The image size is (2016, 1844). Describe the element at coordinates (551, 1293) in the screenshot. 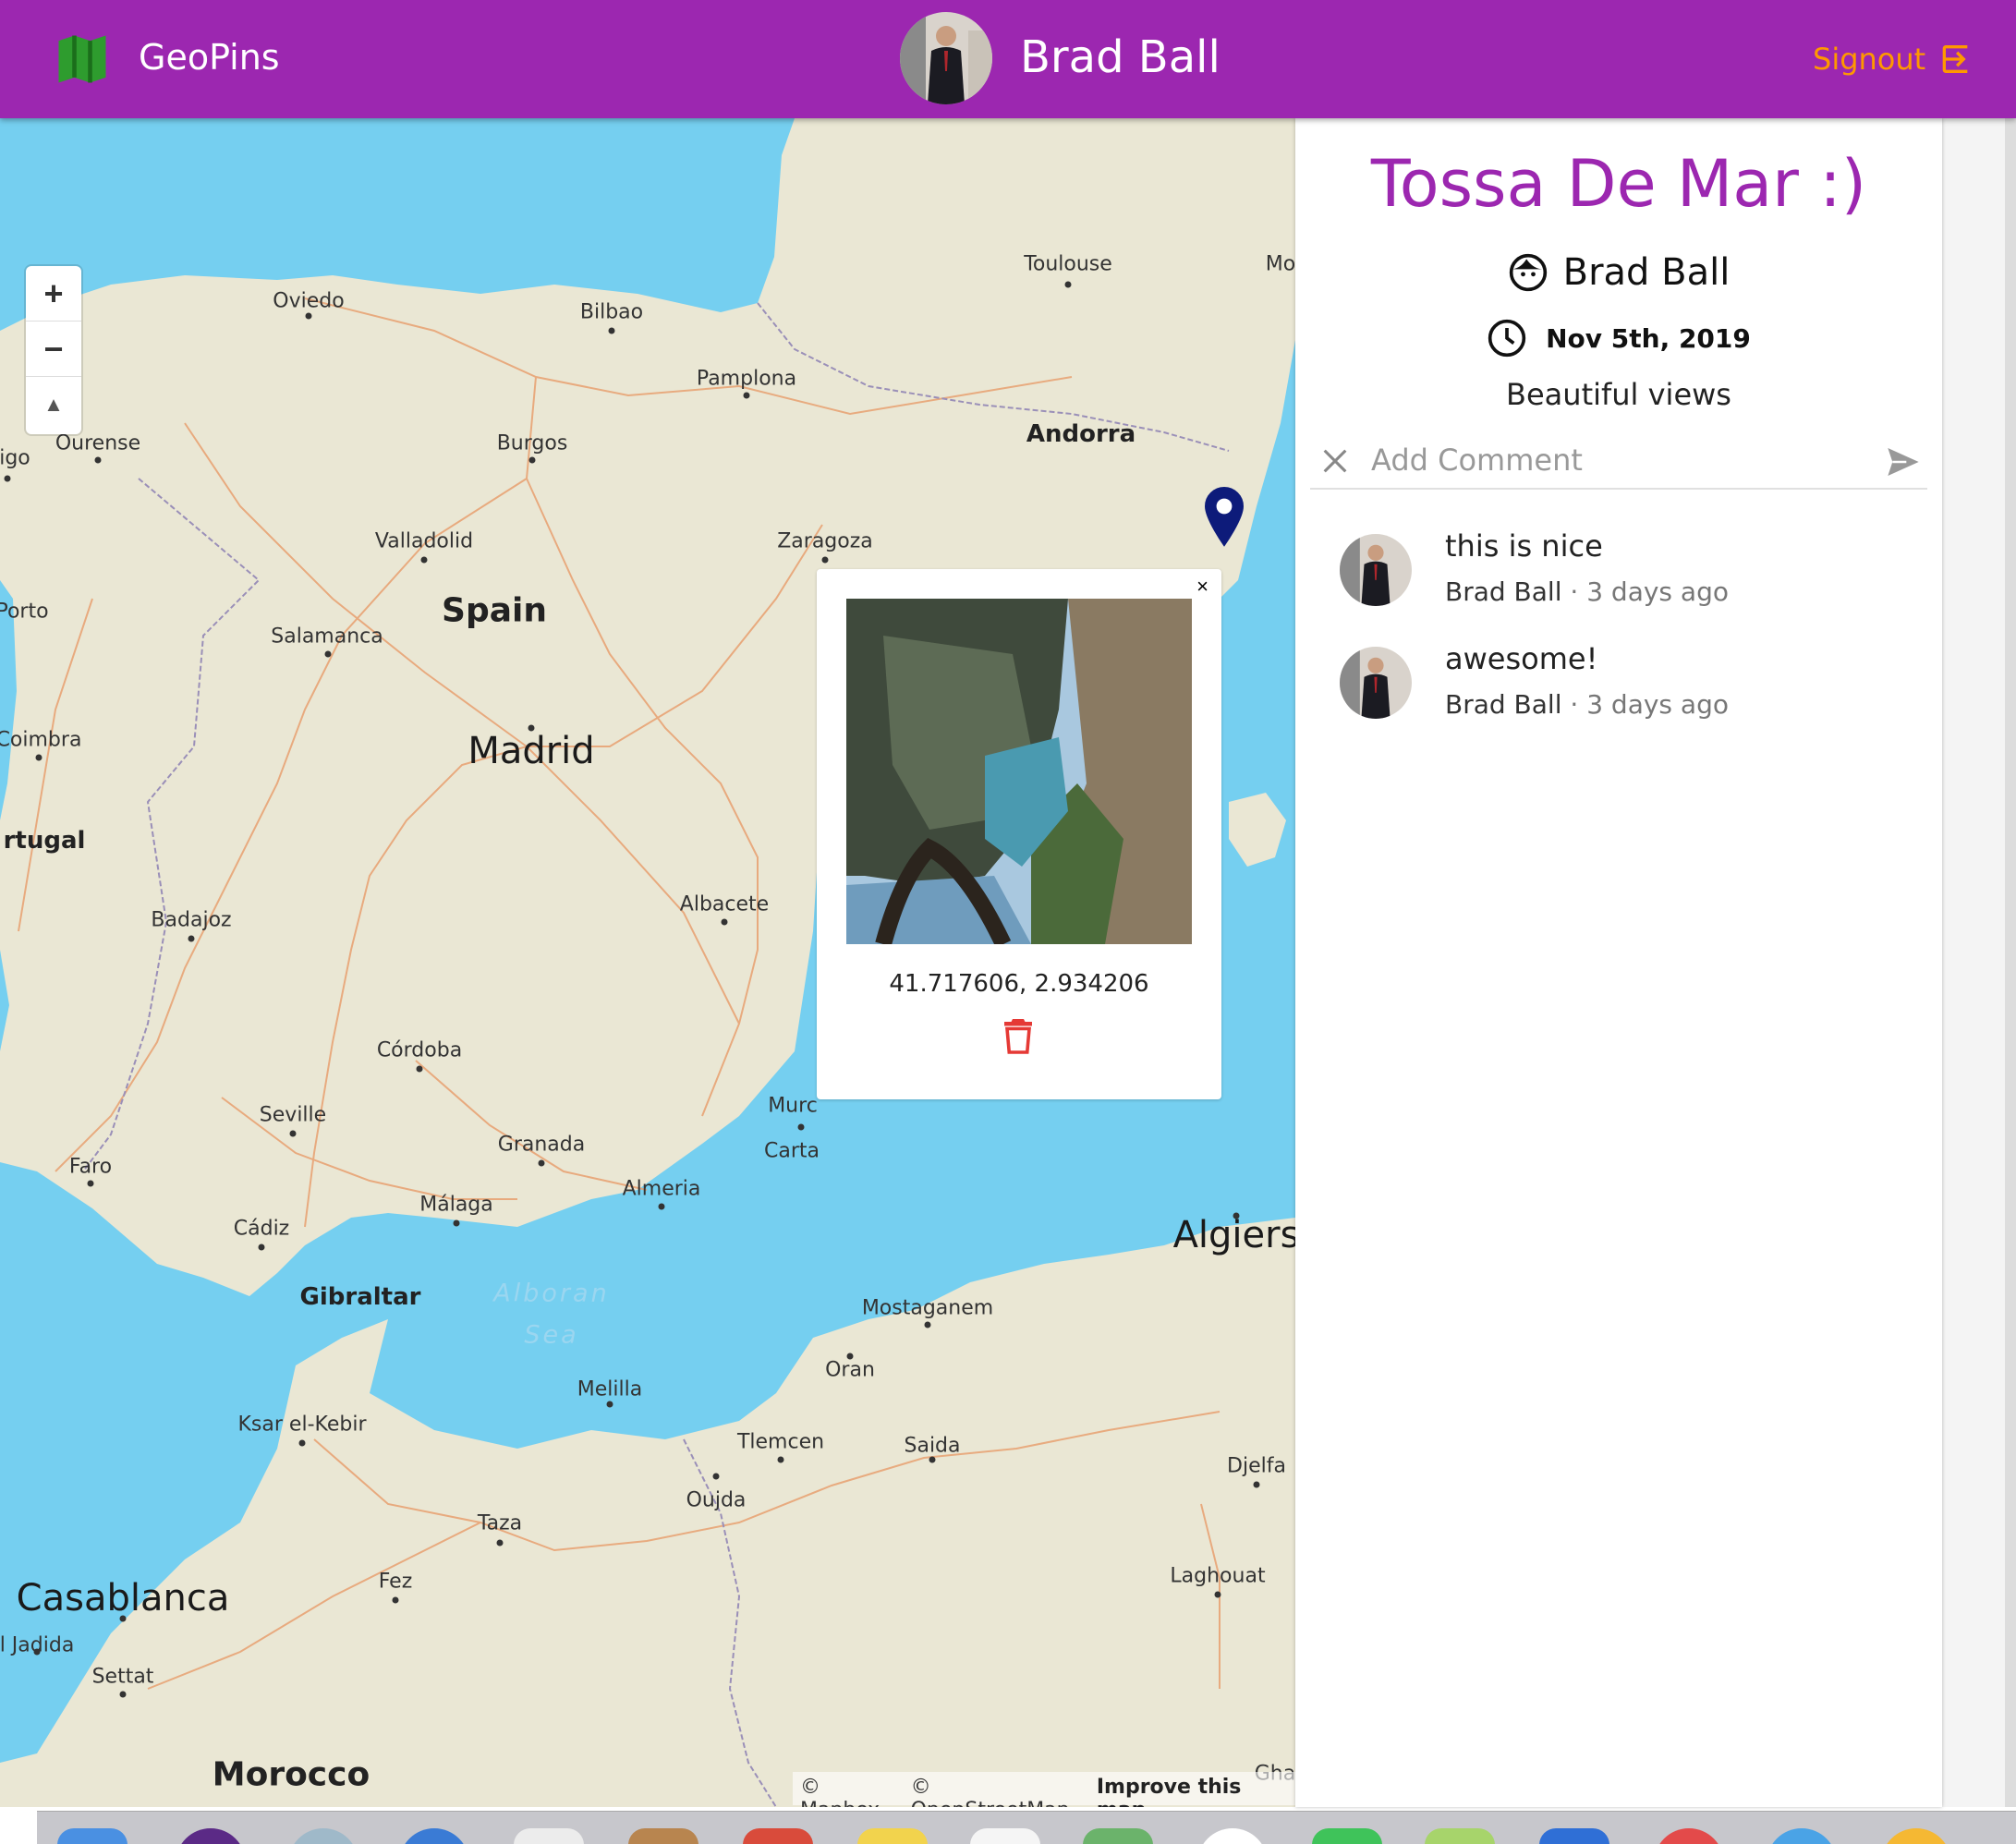

I see `map-label: Alboran` at that location.